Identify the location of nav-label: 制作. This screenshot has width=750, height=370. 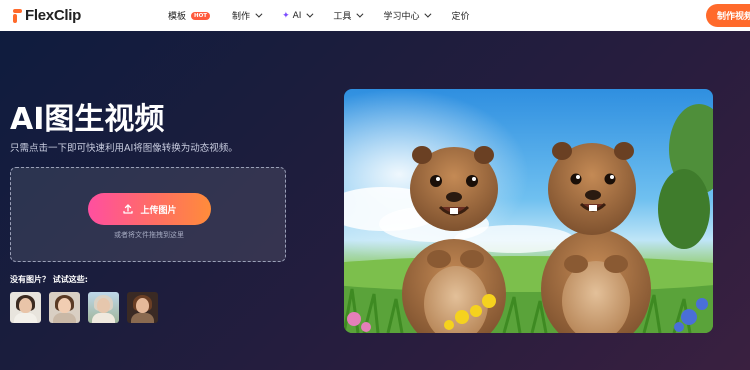
(241, 17).